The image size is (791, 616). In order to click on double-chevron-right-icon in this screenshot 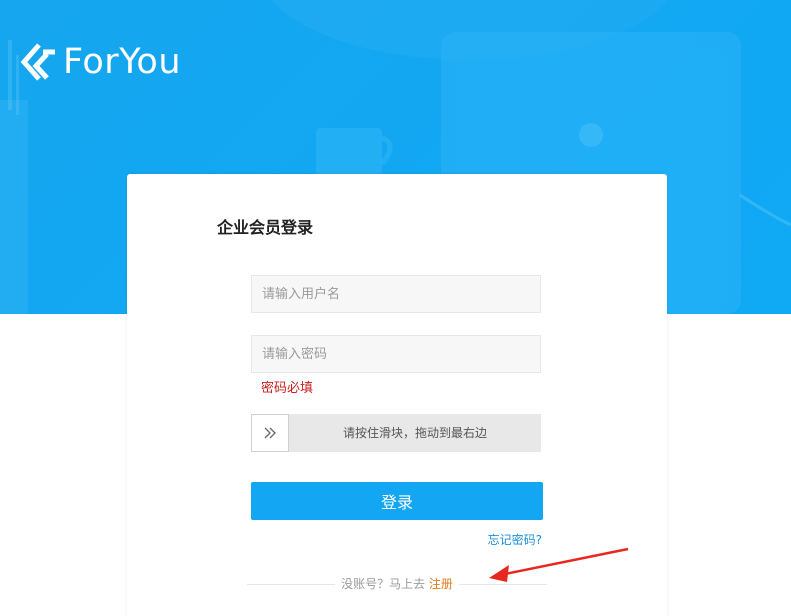, I will do `click(270, 433)`.